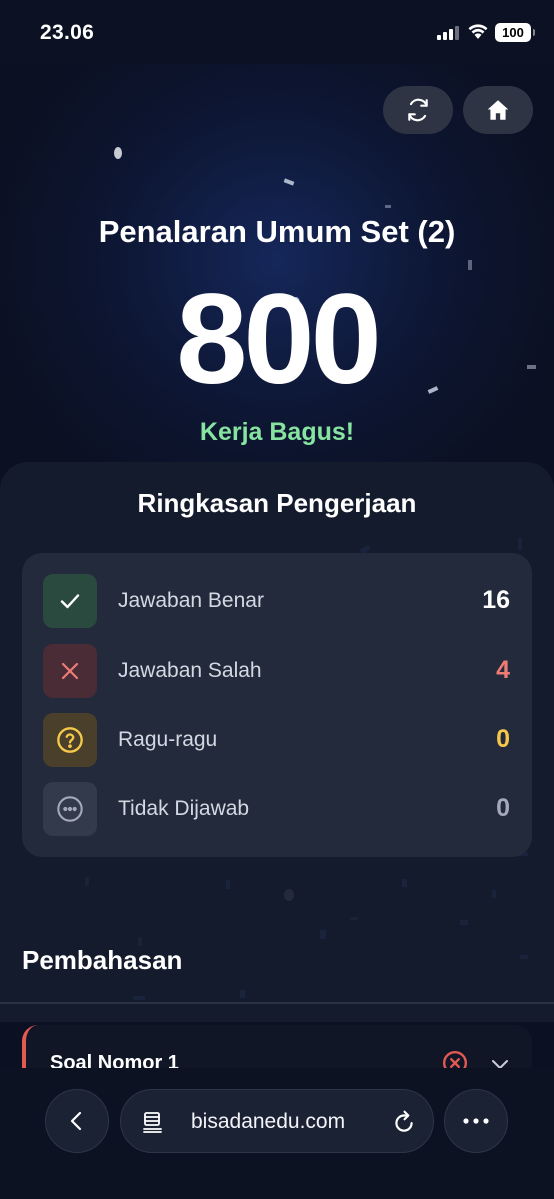 The height and width of the screenshot is (1199, 554). I want to click on battery-indicator: 100, so click(515, 32).